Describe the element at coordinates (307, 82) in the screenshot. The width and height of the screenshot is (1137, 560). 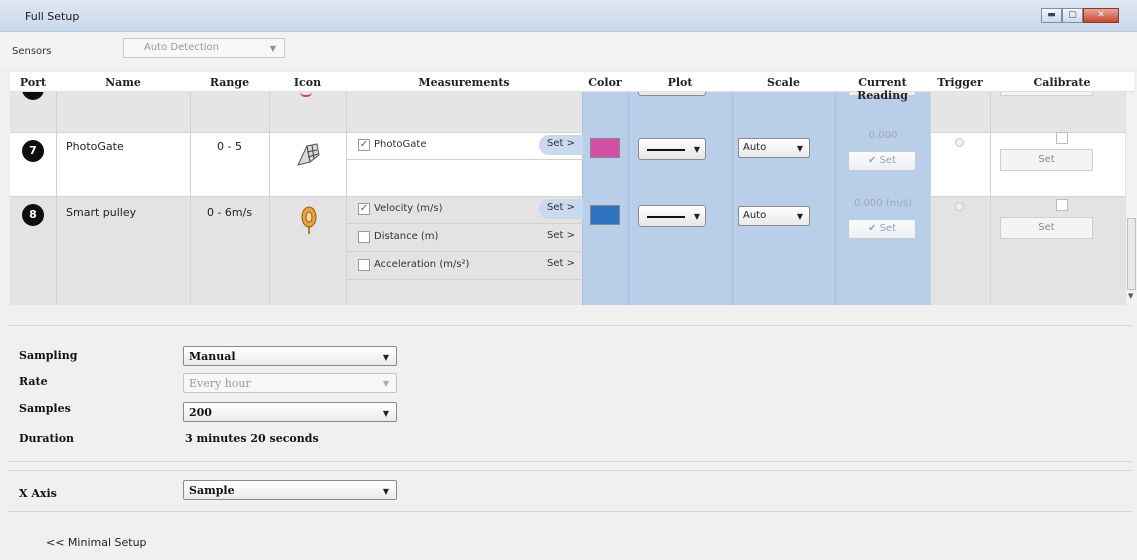
I see `header-icon: Icon` at that location.